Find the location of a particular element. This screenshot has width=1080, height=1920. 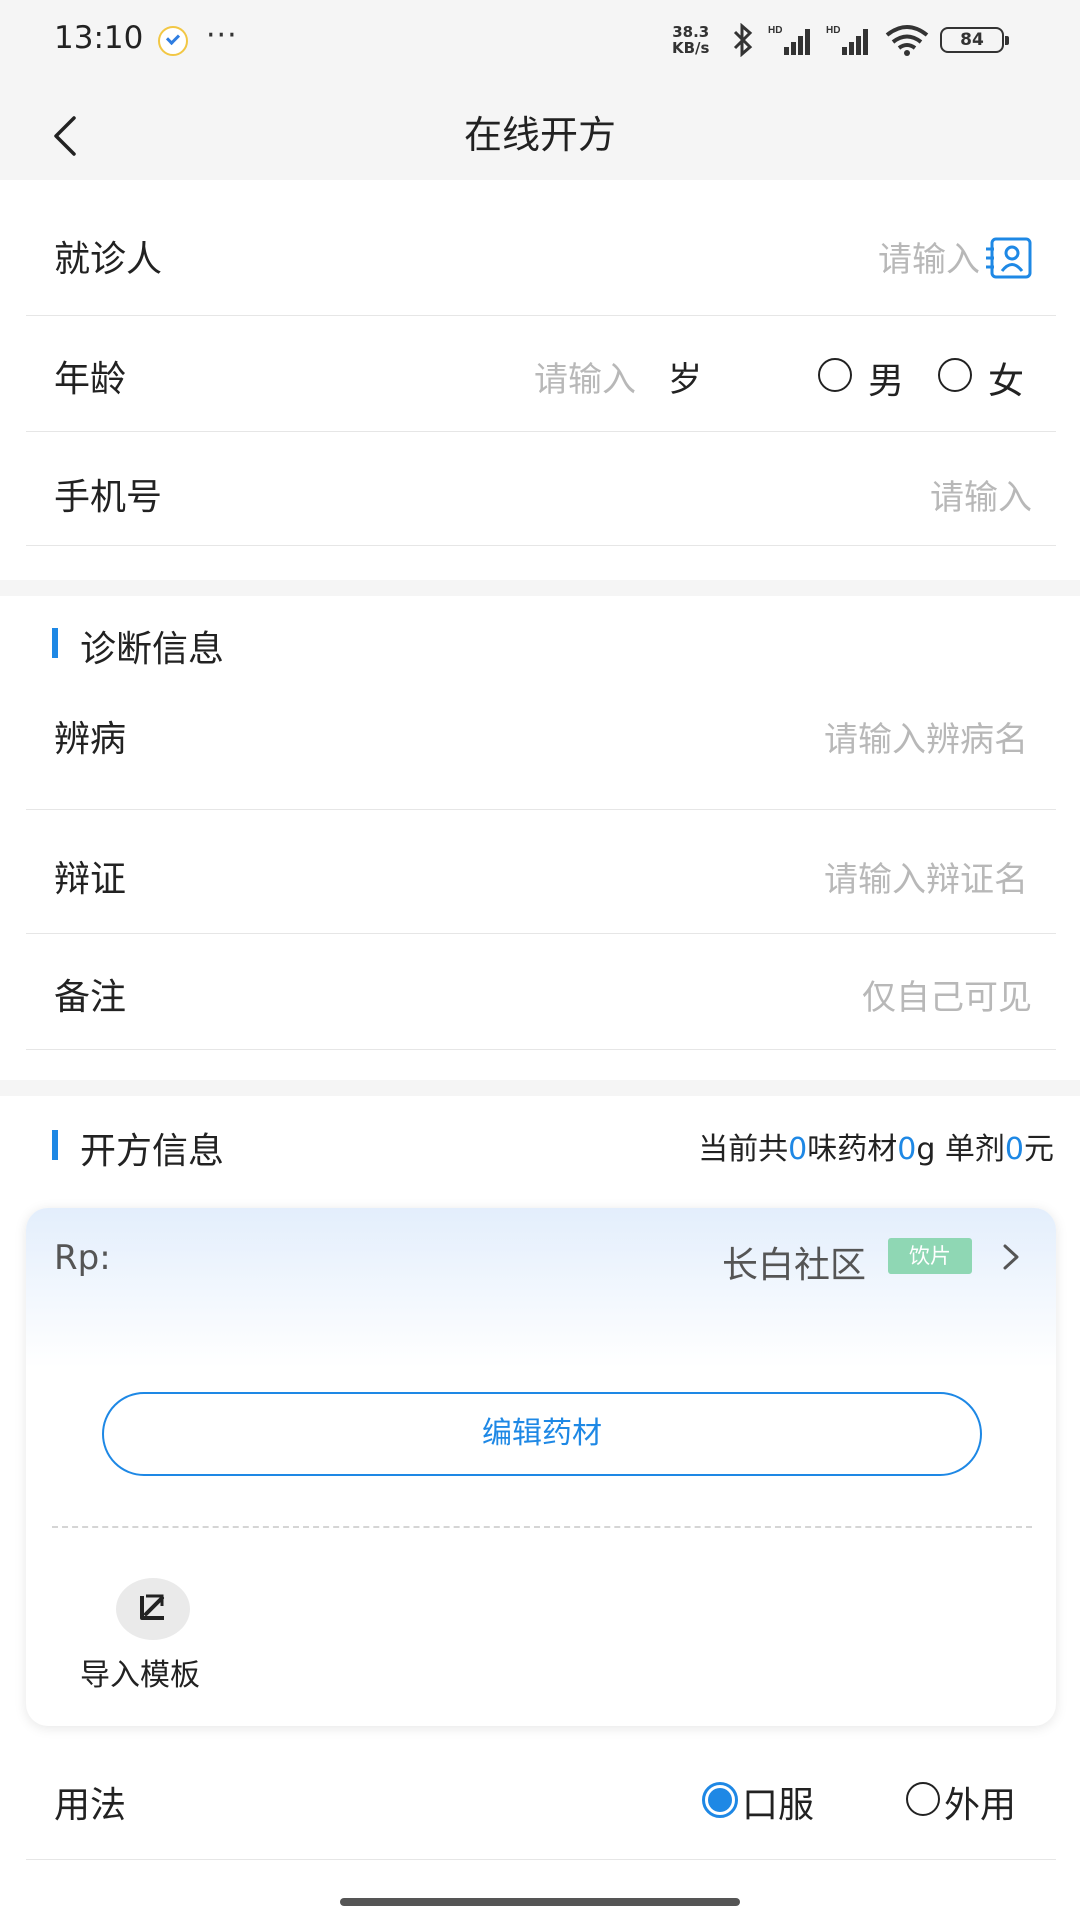

status-icons: HD HD 84 is located at coordinates (868, 40).